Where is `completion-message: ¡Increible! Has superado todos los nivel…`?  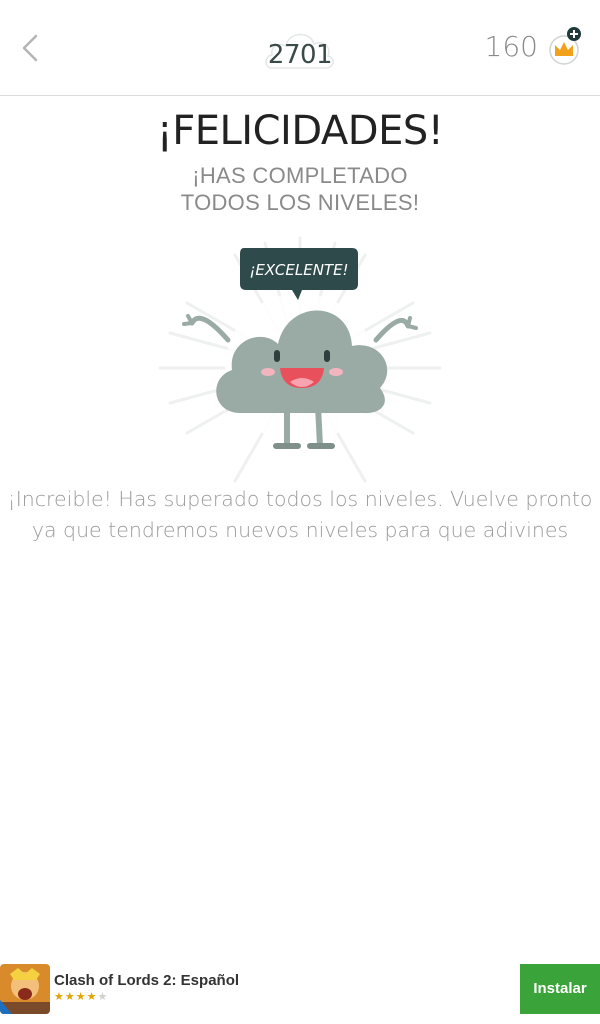 completion-message: ¡Increible! Has superado todos los nivel… is located at coordinates (300, 514).